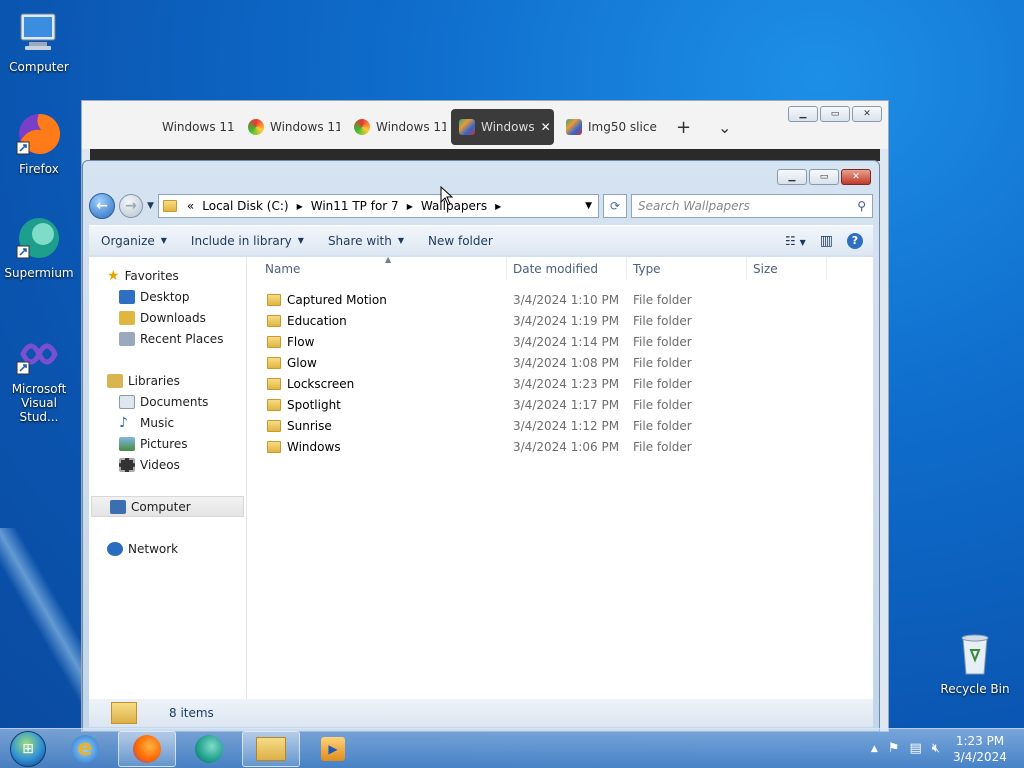 The height and width of the screenshot is (768, 1024). I want to click on column-size: Size, so click(787, 268).